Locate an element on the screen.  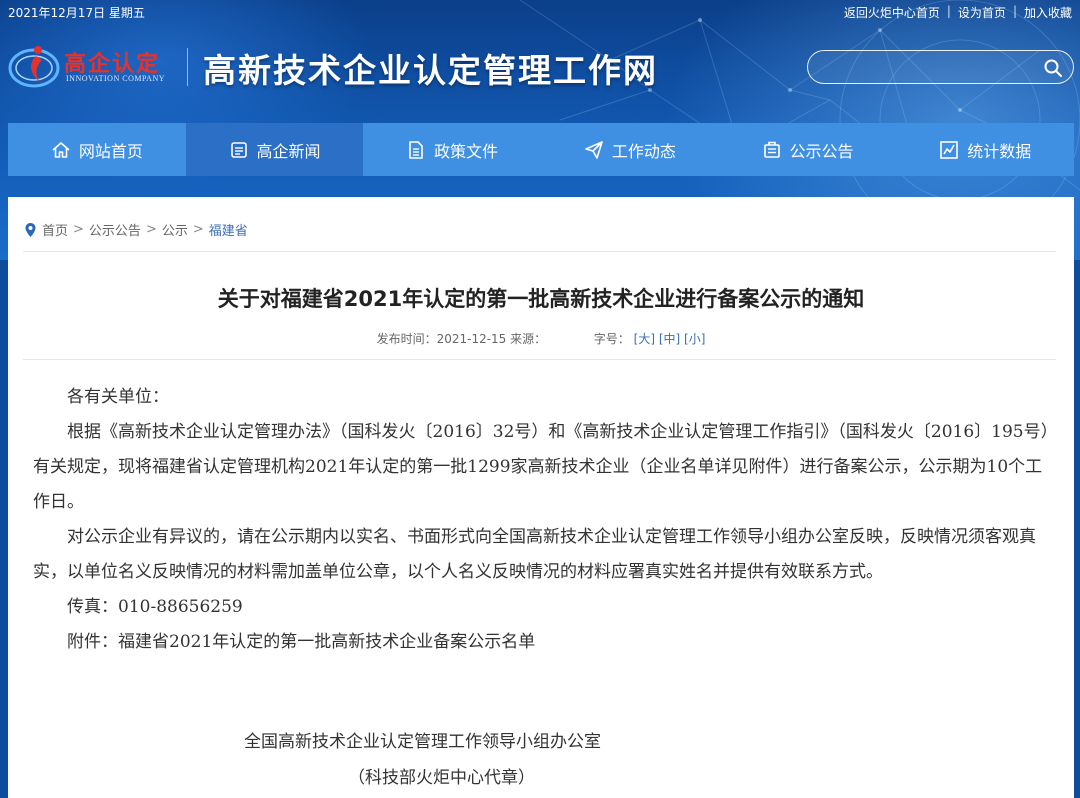
publish-info: 发布时间：2021-12-15 来源： is located at coordinates (461, 339).